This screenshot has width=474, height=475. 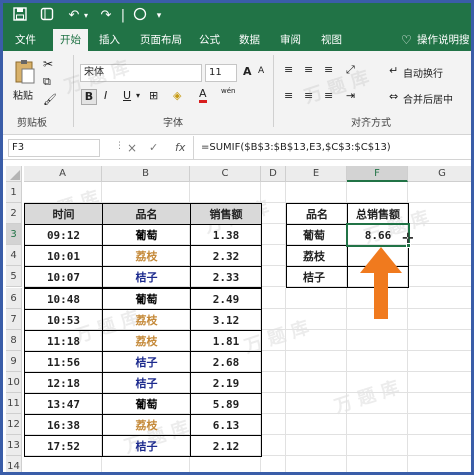 I want to click on tell-me-search: 操作说明搜, so click(x=443, y=40).